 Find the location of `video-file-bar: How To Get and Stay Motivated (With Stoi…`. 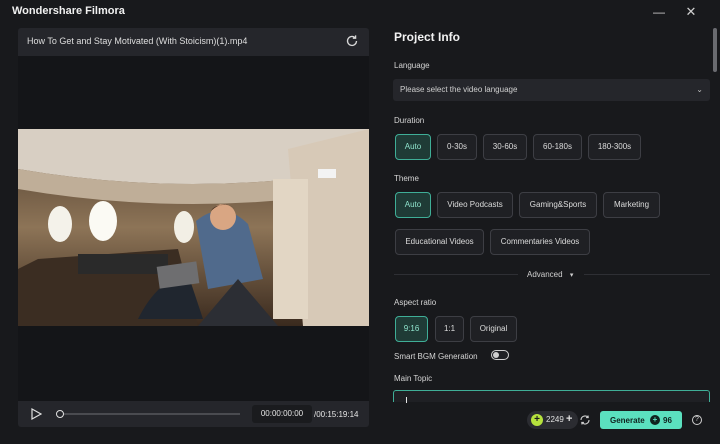

video-file-bar: How To Get and Stay Motivated (With Stoi… is located at coordinates (193, 42).